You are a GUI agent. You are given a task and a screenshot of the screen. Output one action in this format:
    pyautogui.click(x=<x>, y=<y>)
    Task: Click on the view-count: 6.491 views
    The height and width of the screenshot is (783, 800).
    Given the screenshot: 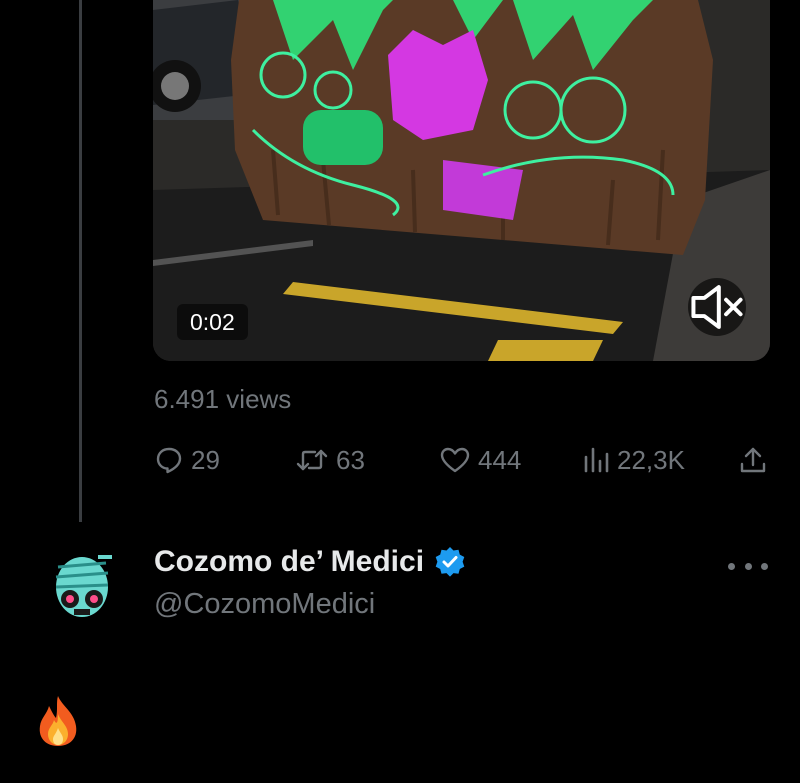 What is the action you would take?
    pyautogui.click(x=223, y=399)
    